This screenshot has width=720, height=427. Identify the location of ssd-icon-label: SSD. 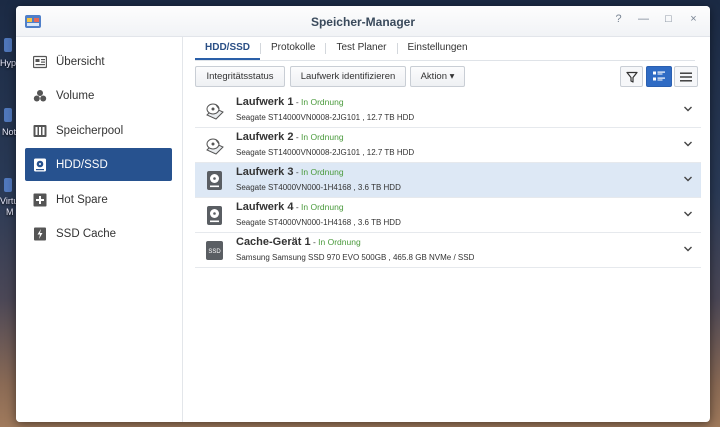
(214, 252).